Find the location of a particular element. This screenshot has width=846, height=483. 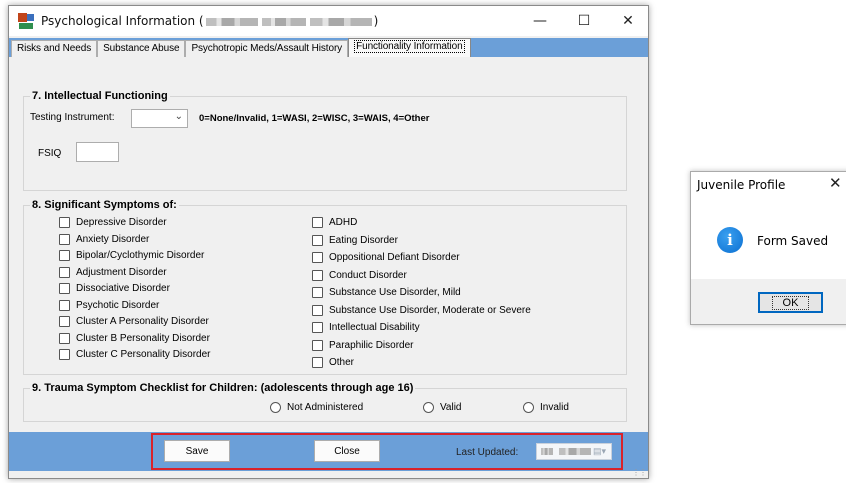

title-bar: Psychological Information () — ☐ ✕ is located at coordinates (328, 21).